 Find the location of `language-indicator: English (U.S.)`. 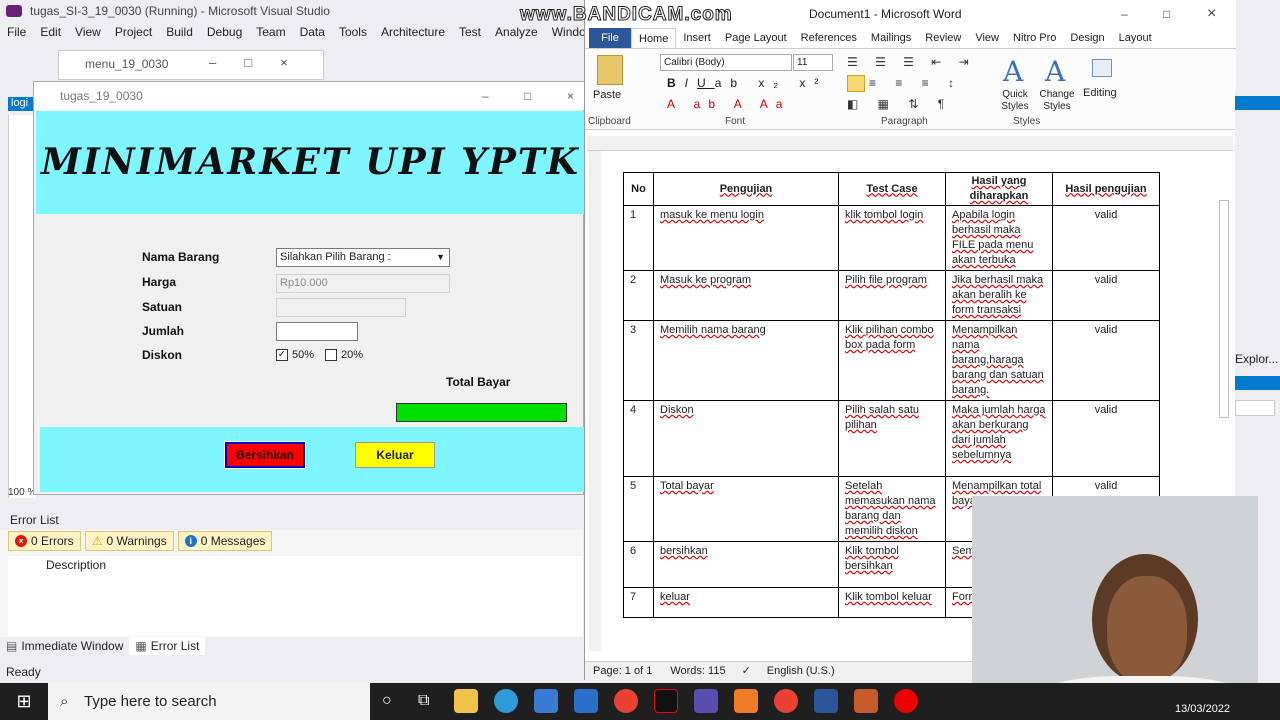

language-indicator: English (U.S.) is located at coordinates (801, 671).